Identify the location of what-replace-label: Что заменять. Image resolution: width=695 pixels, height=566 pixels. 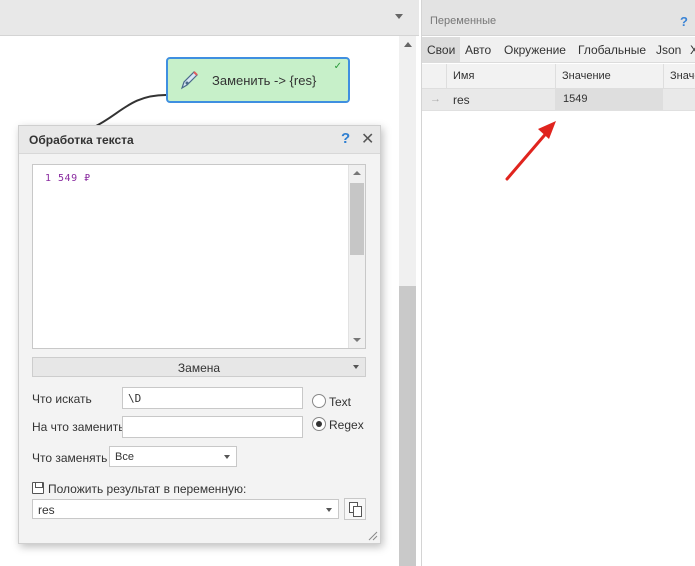
(70, 458).